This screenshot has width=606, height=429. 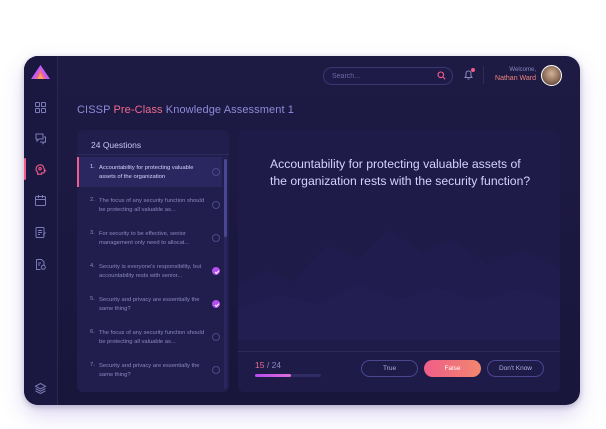 What do you see at coordinates (95, 110) in the screenshot?
I see `page-title-course: CISSP` at bounding box center [95, 110].